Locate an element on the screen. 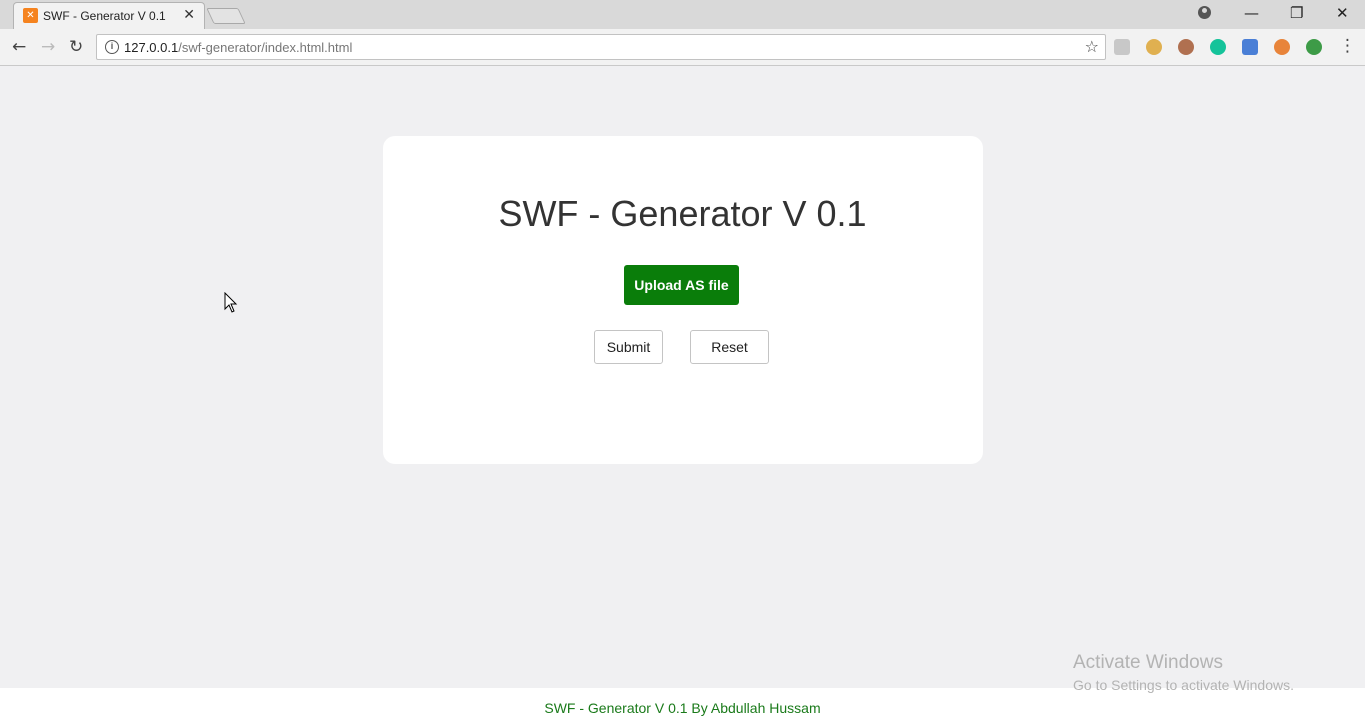  activate-windows-subtitle: Go to Settings to activate Windows. is located at coordinates (1183, 685).